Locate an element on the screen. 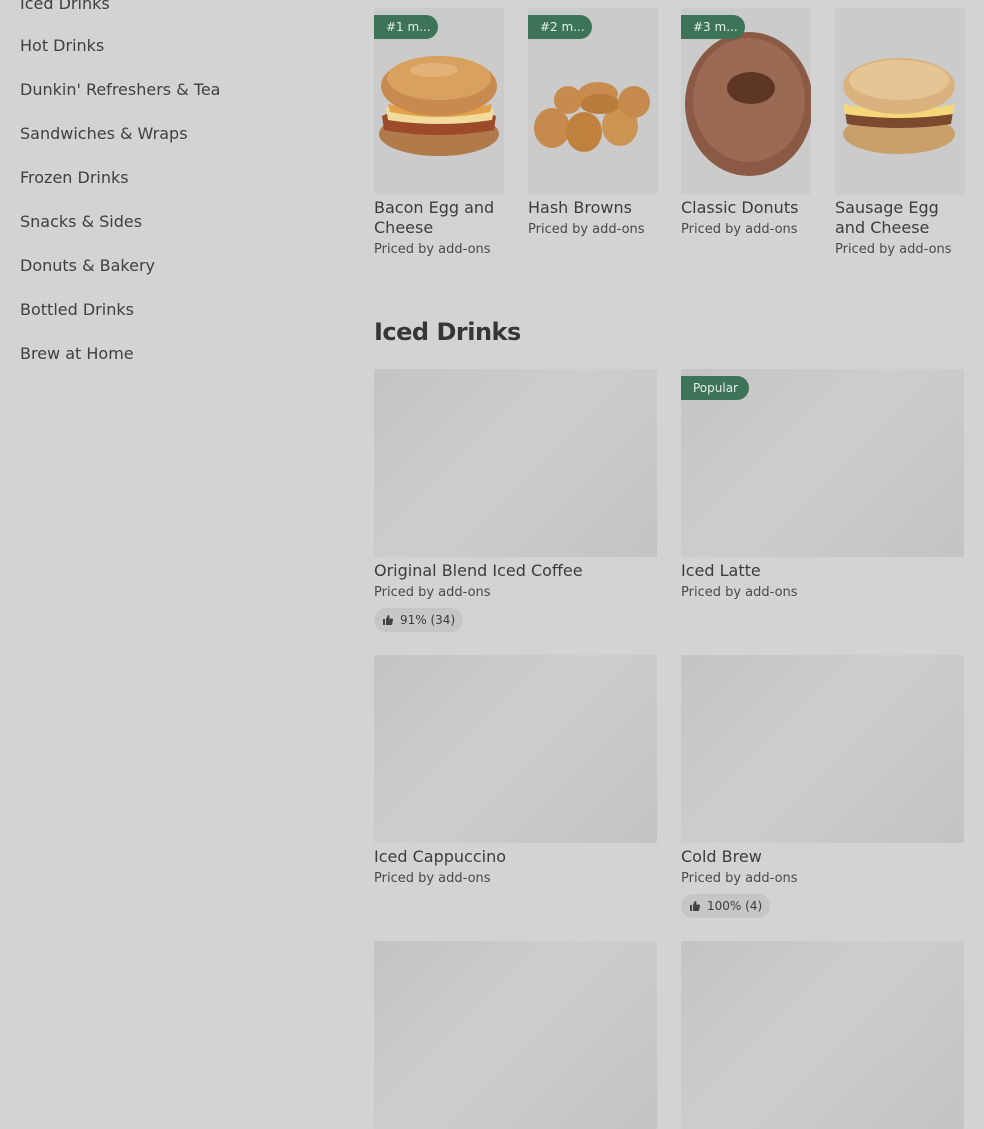 The width and height of the screenshot is (984, 1129). rating-badge: 91% (34) is located at coordinates (419, 620).